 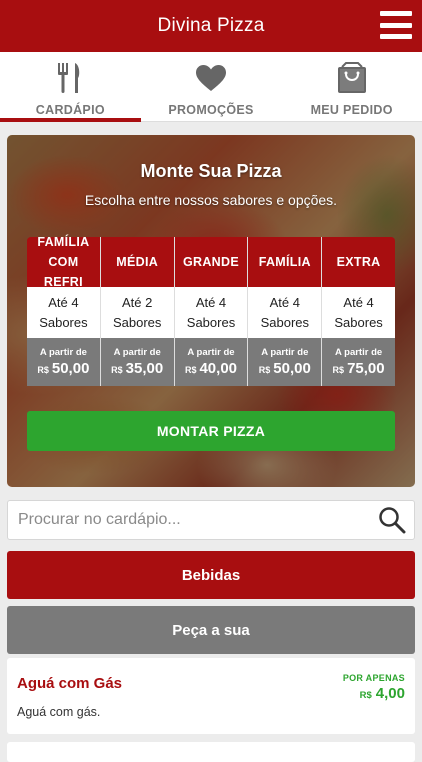 I want to click on tab-promocoes: PROMOÇÕES, so click(x=211, y=86).